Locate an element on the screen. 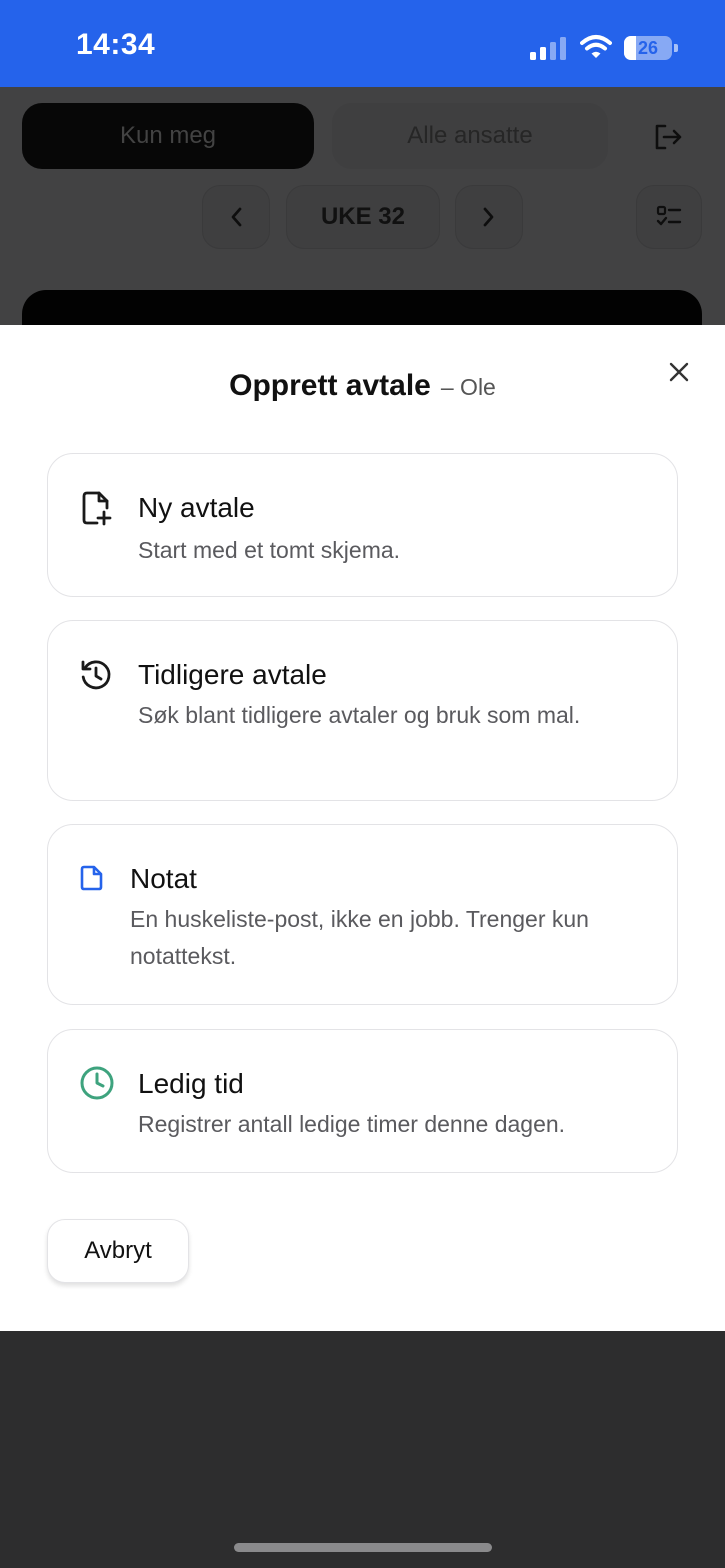 The width and height of the screenshot is (725, 1568). sheet-title-subtitle: – Ole is located at coordinates (468, 387).